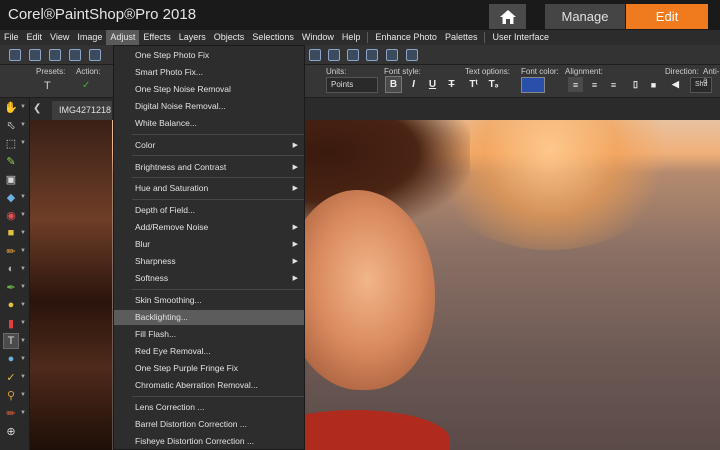  I want to click on print-icon, so click(95, 55).